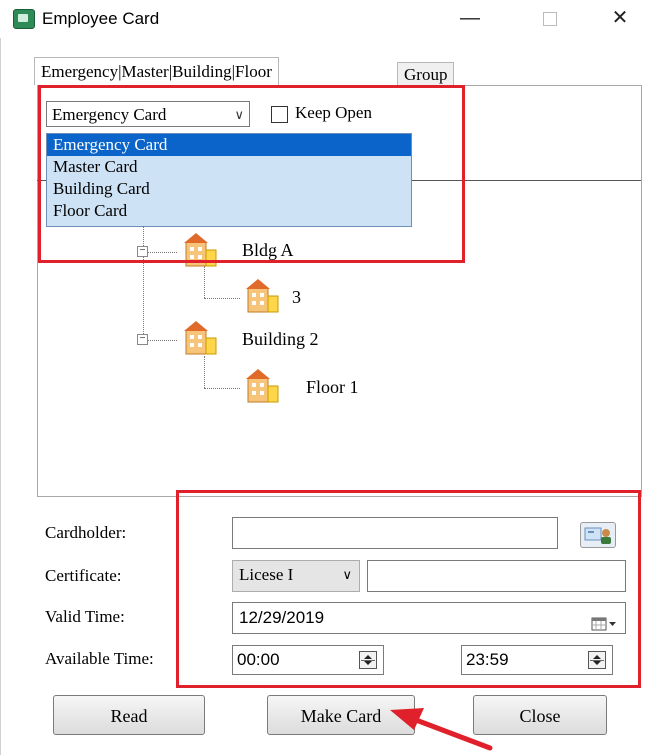  Describe the element at coordinates (99, 658) in the screenshot. I see `available-time-label: Available Time:` at that location.